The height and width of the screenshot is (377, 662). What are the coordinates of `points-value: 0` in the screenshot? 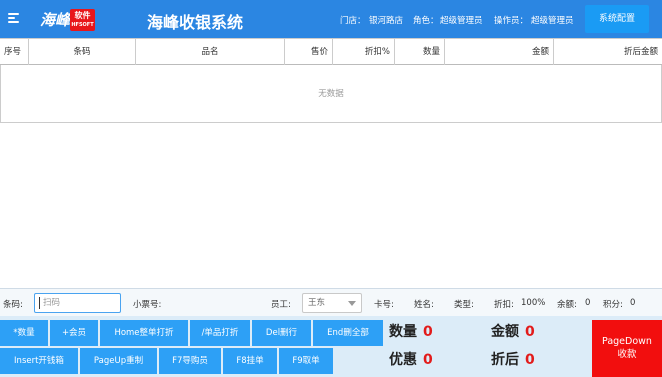 It's located at (633, 303).